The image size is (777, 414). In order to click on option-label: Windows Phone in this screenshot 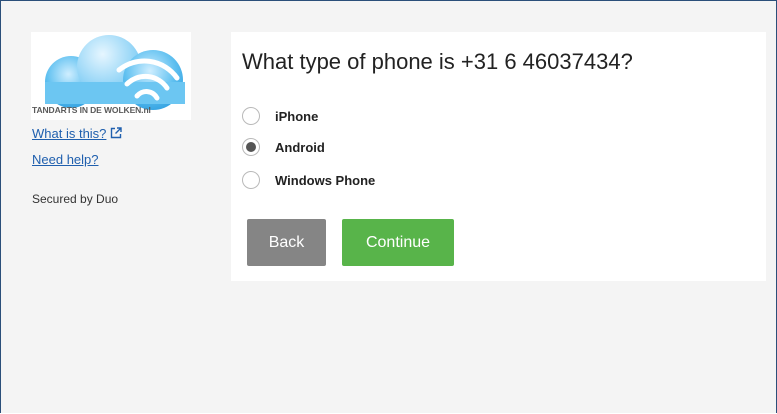, I will do `click(325, 180)`.